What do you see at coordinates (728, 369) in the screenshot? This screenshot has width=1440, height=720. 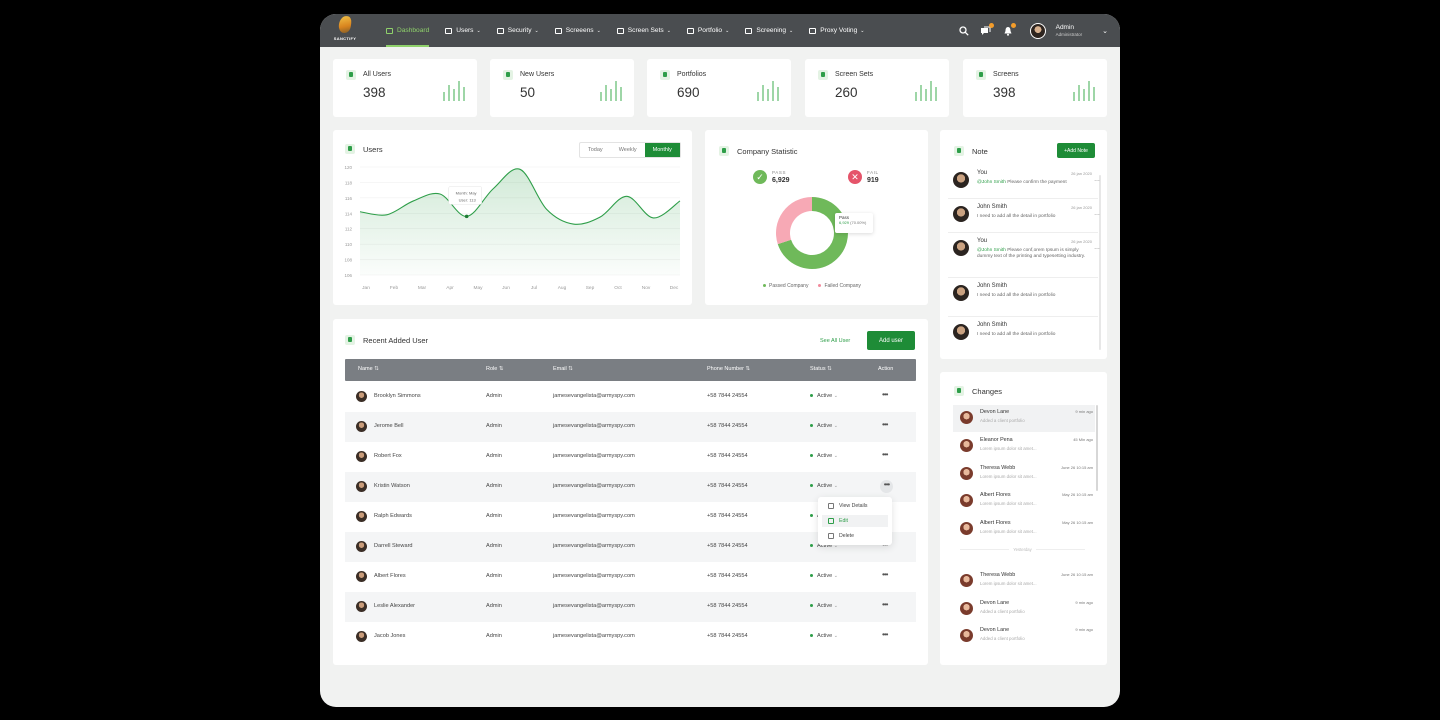 I see `column-header-phone-number: Phone Number ⇅` at bounding box center [728, 369].